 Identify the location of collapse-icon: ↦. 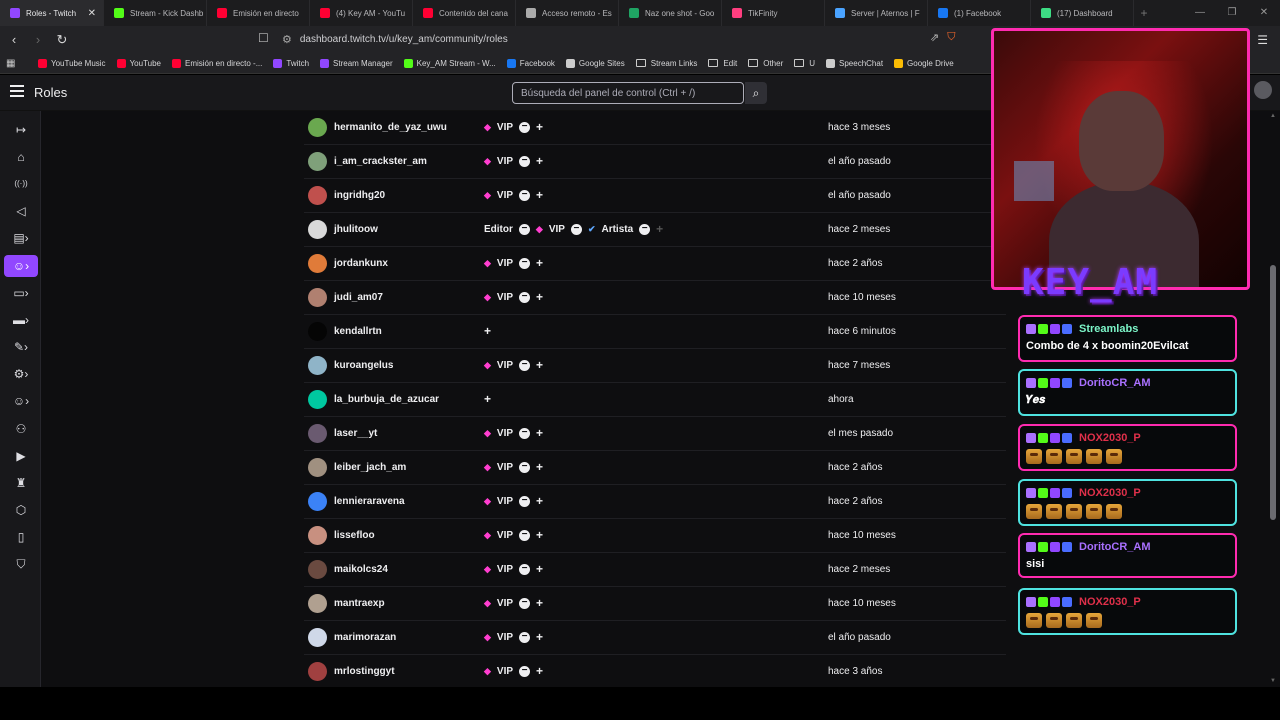
(21, 130).